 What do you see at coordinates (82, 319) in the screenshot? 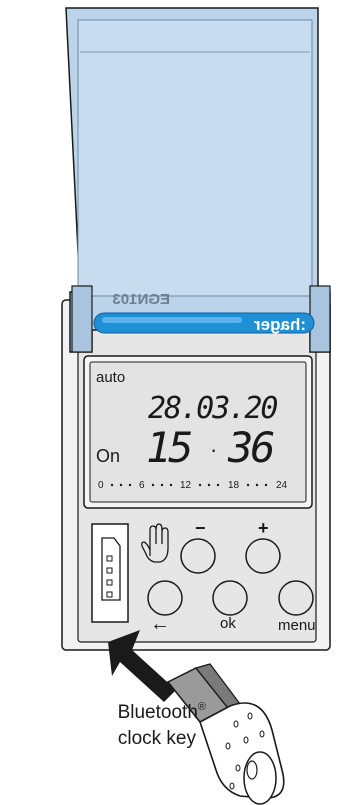
I see `cover-hinge-left` at bounding box center [82, 319].